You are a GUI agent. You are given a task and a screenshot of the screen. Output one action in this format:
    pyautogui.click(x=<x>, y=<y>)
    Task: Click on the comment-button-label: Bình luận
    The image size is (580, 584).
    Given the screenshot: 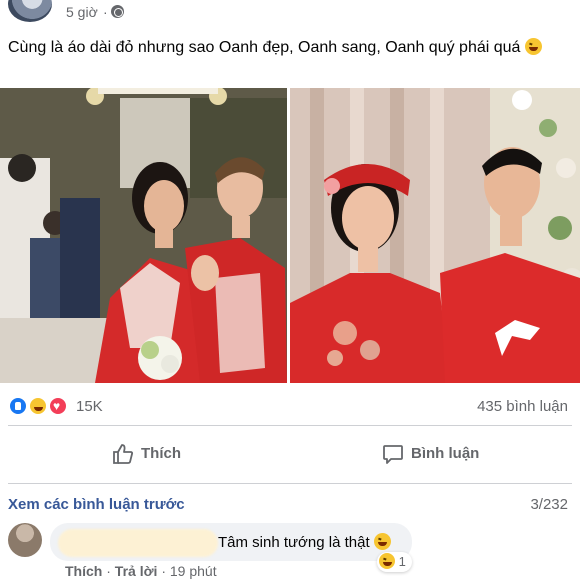 What is the action you would take?
    pyautogui.click(x=445, y=453)
    